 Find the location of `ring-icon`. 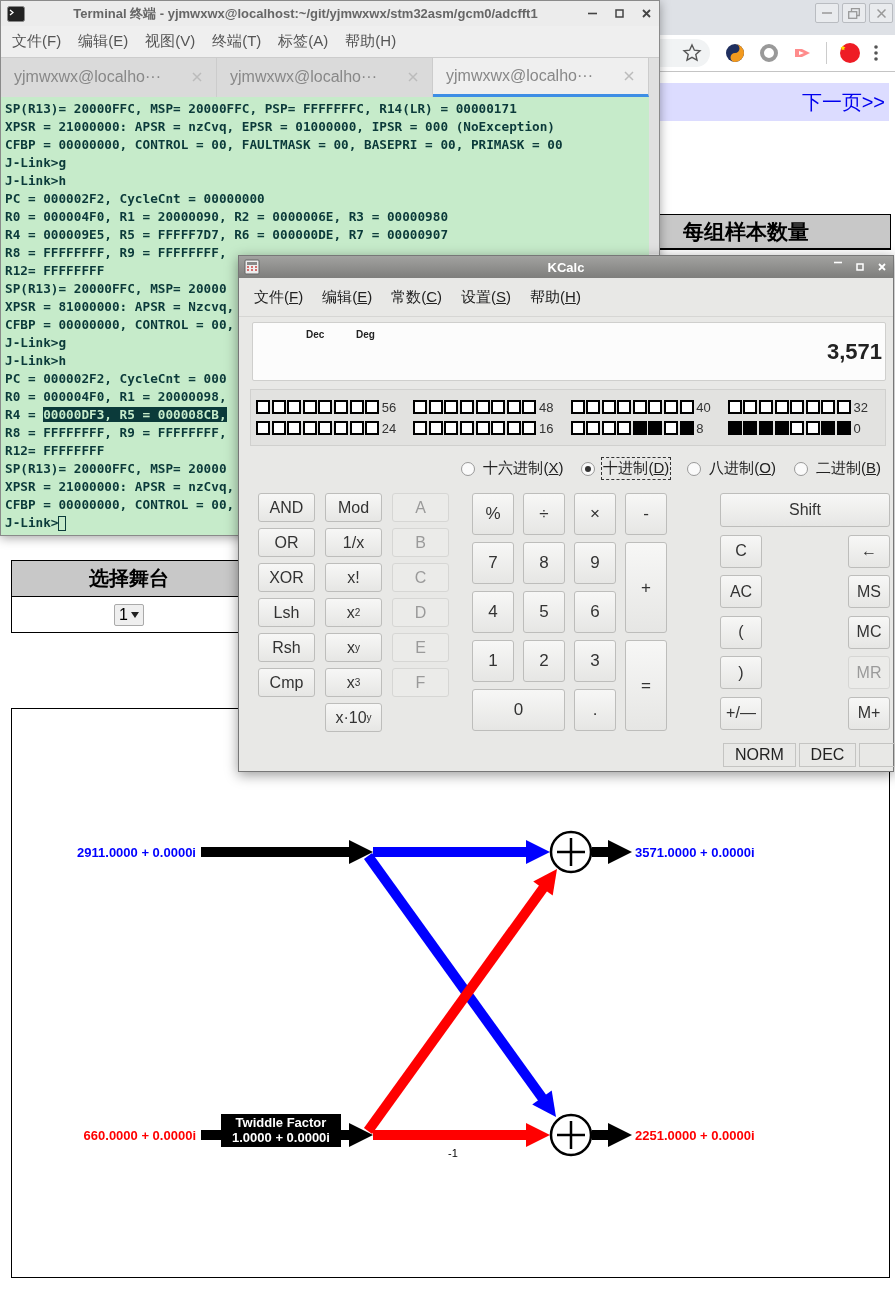

ring-icon is located at coordinates (769, 53).